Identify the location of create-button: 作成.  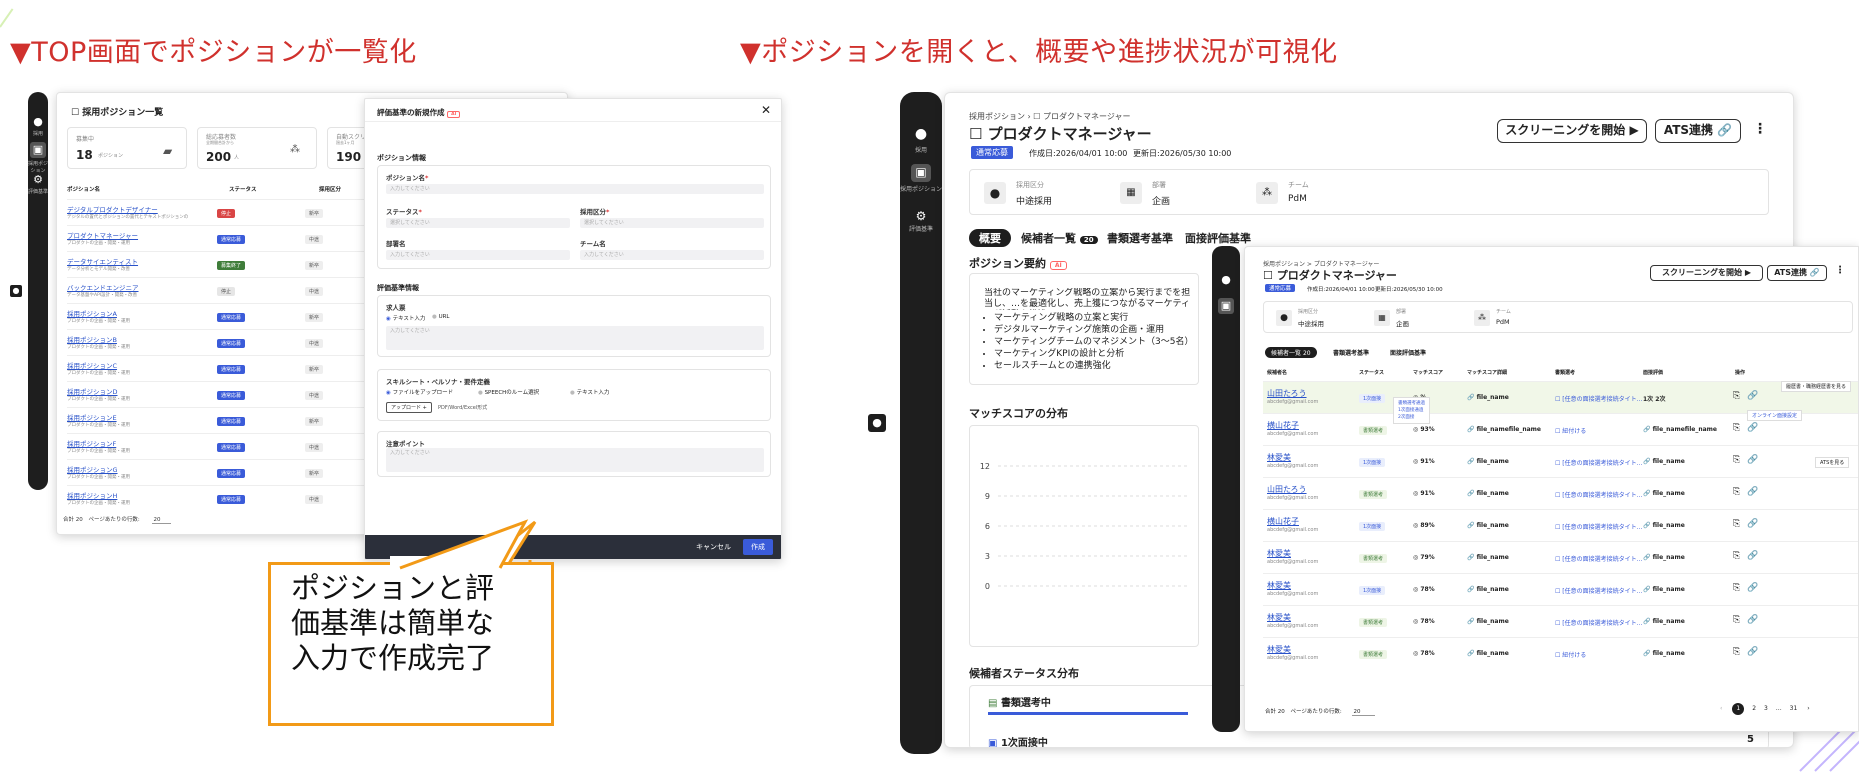
(758, 547).